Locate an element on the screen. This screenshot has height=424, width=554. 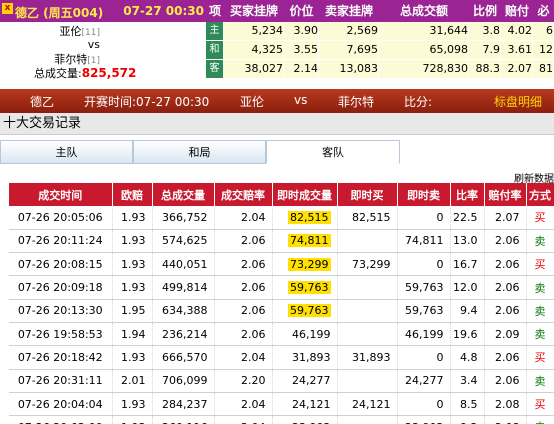
odds-cell-tag: 主 is located at coordinates (215, 31).